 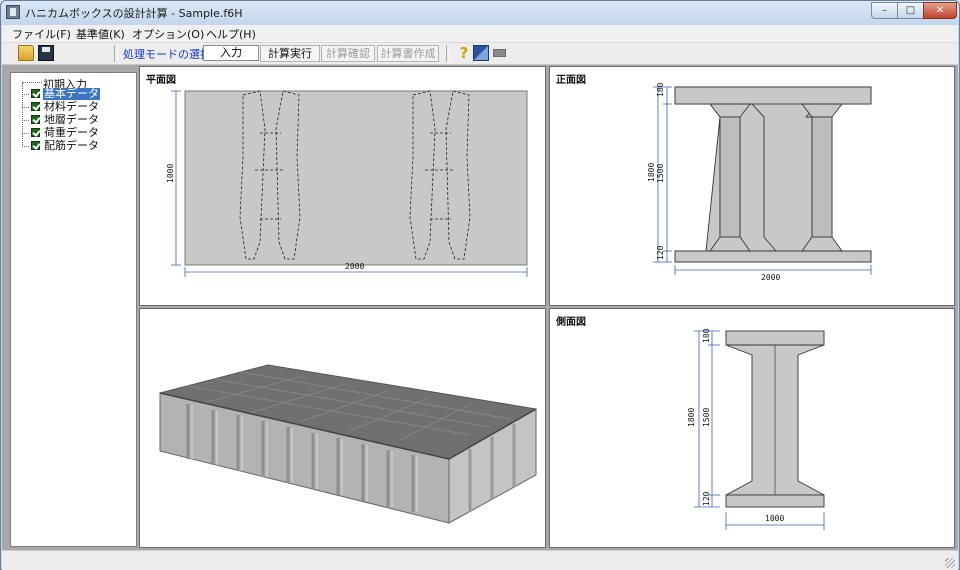 What do you see at coordinates (348, 444) in the screenshot?
I see `isometric-drawing` at bounding box center [348, 444].